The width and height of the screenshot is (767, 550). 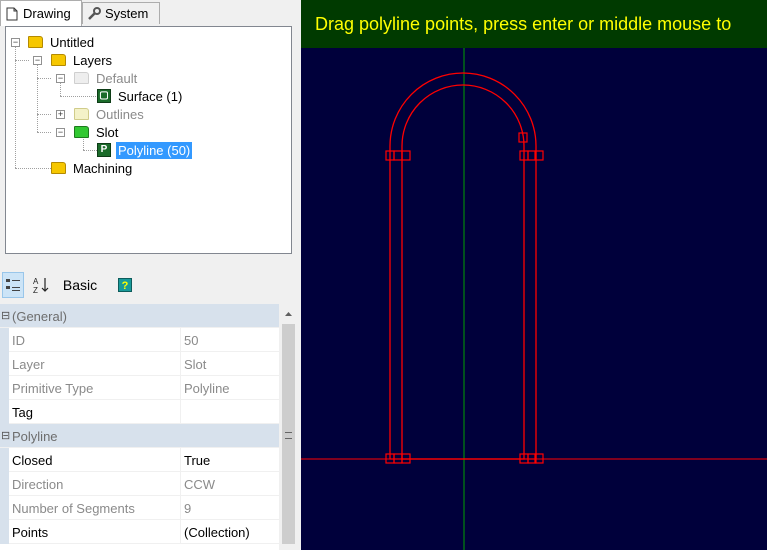 What do you see at coordinates (145, 150) in the screenshot?
I see `tree-node-polyline: P Polyline (50)` at bounding box center [145, 150].